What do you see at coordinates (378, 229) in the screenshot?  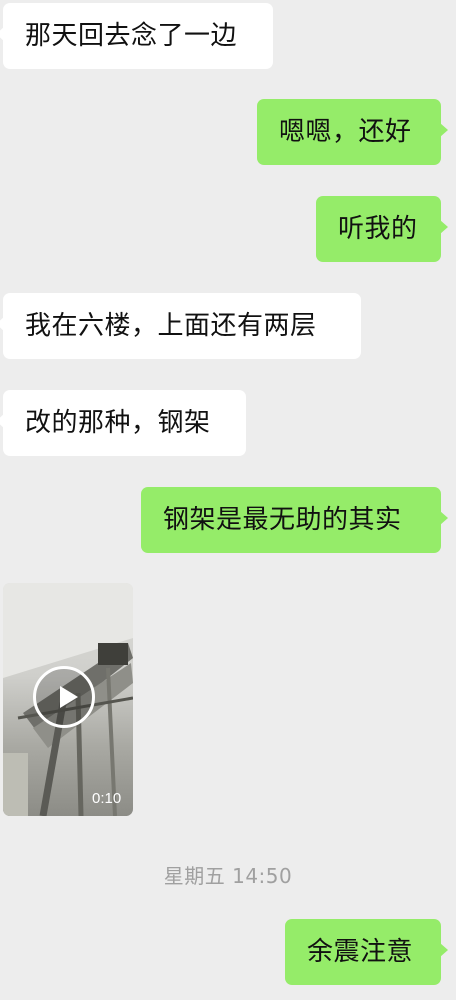 I see `message-text: 听我的` at bounding box center [378, 229].